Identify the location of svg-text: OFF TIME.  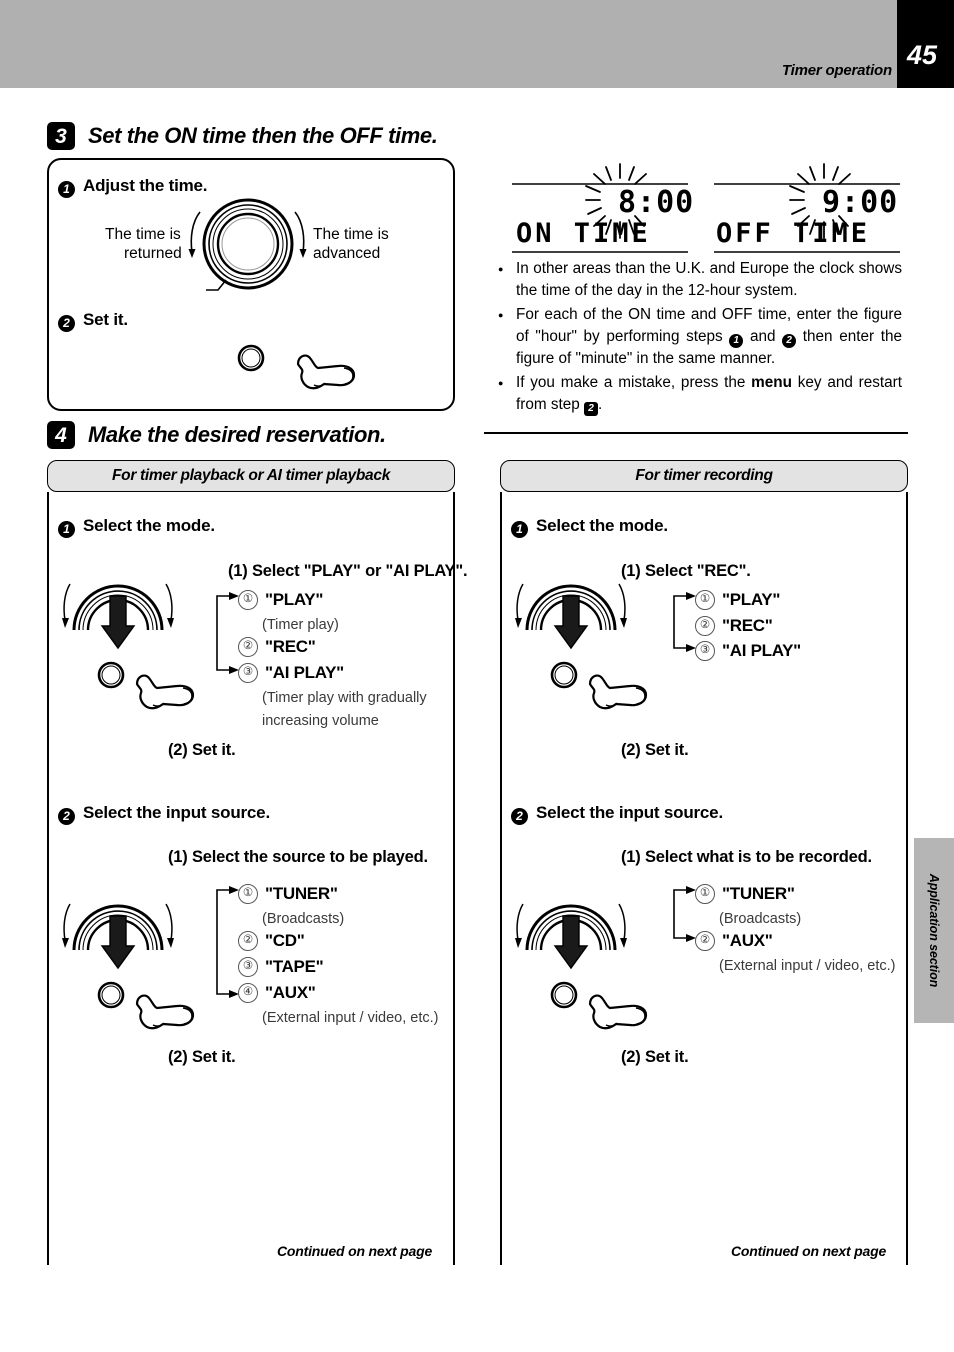
(793, 233).